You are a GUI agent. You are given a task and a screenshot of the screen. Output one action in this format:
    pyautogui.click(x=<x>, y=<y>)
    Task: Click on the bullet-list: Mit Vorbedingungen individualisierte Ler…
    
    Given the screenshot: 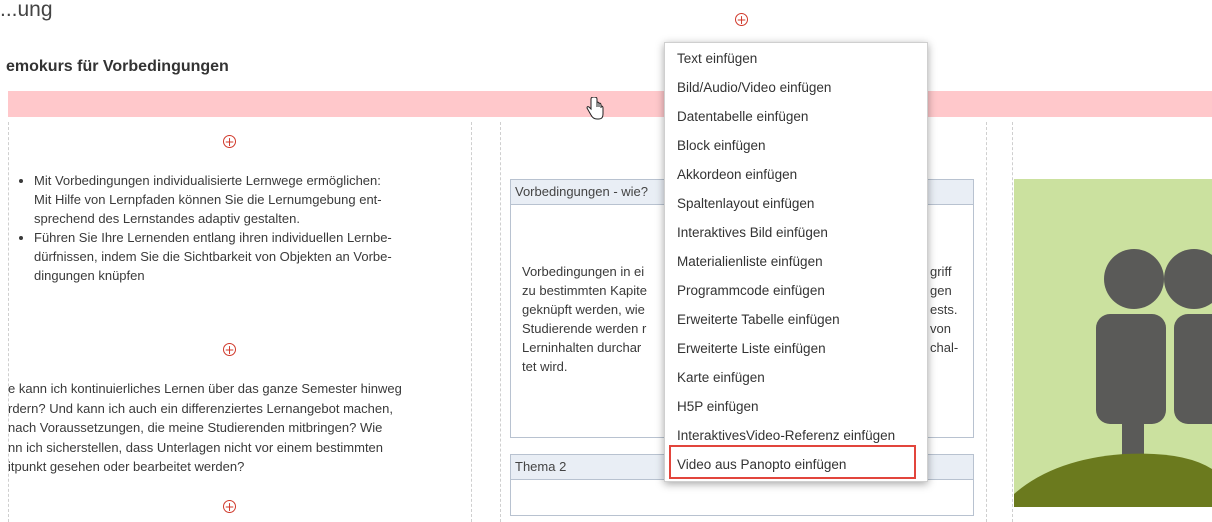 What is the action you would take?
    pyautogui.click(x=247, y=228)
    